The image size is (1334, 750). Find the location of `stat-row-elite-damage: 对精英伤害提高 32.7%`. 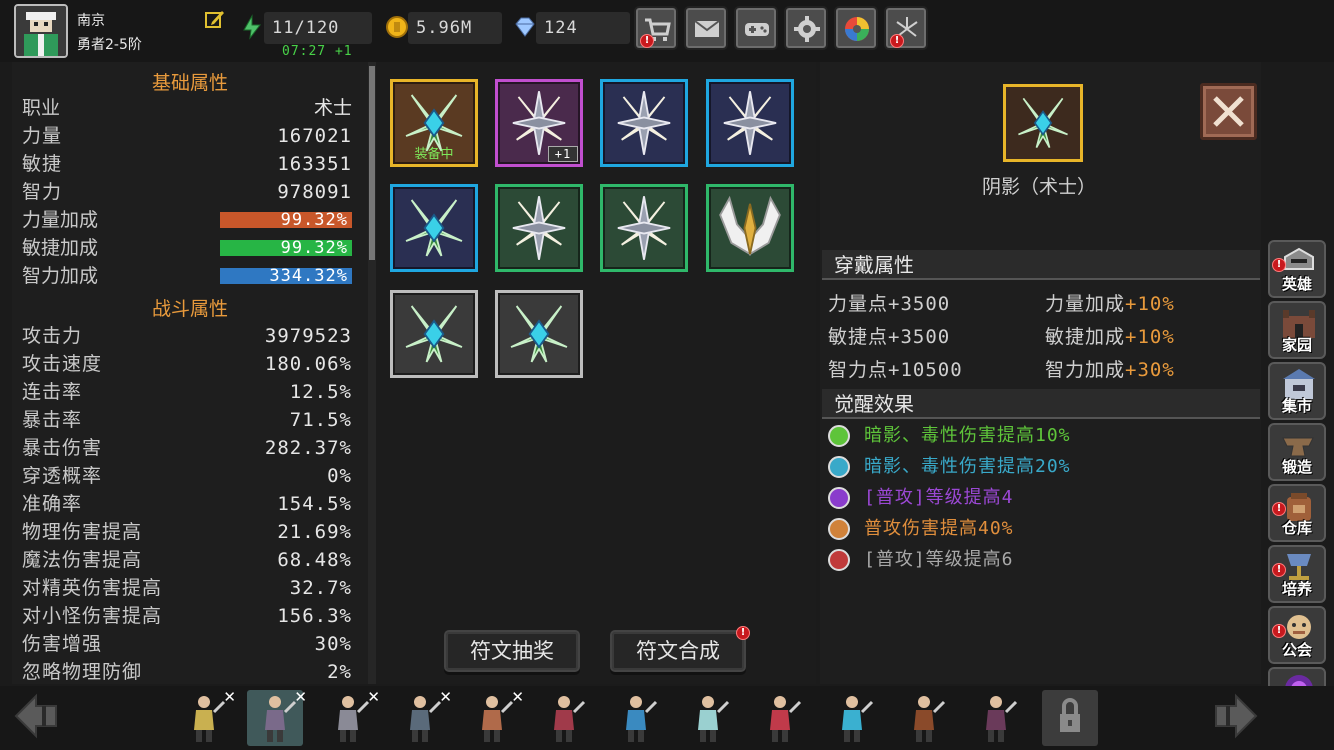

stat-row-elite-damage: 对精英伤害提高 32.7% is located at coordinates (187, 588).